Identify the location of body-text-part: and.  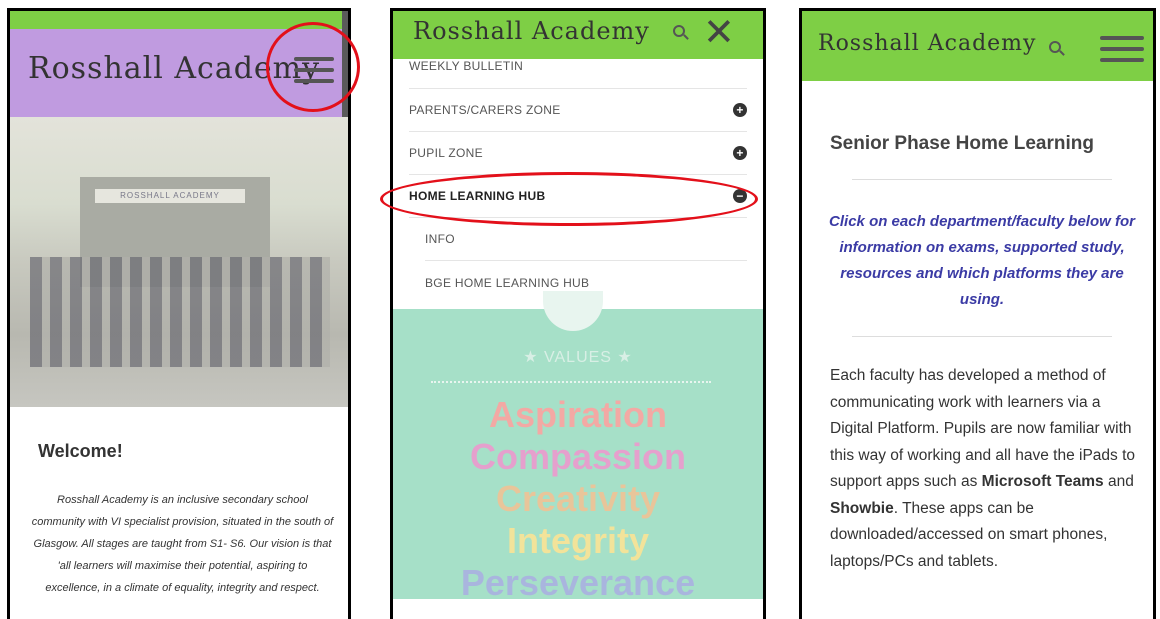
(1118, 481).